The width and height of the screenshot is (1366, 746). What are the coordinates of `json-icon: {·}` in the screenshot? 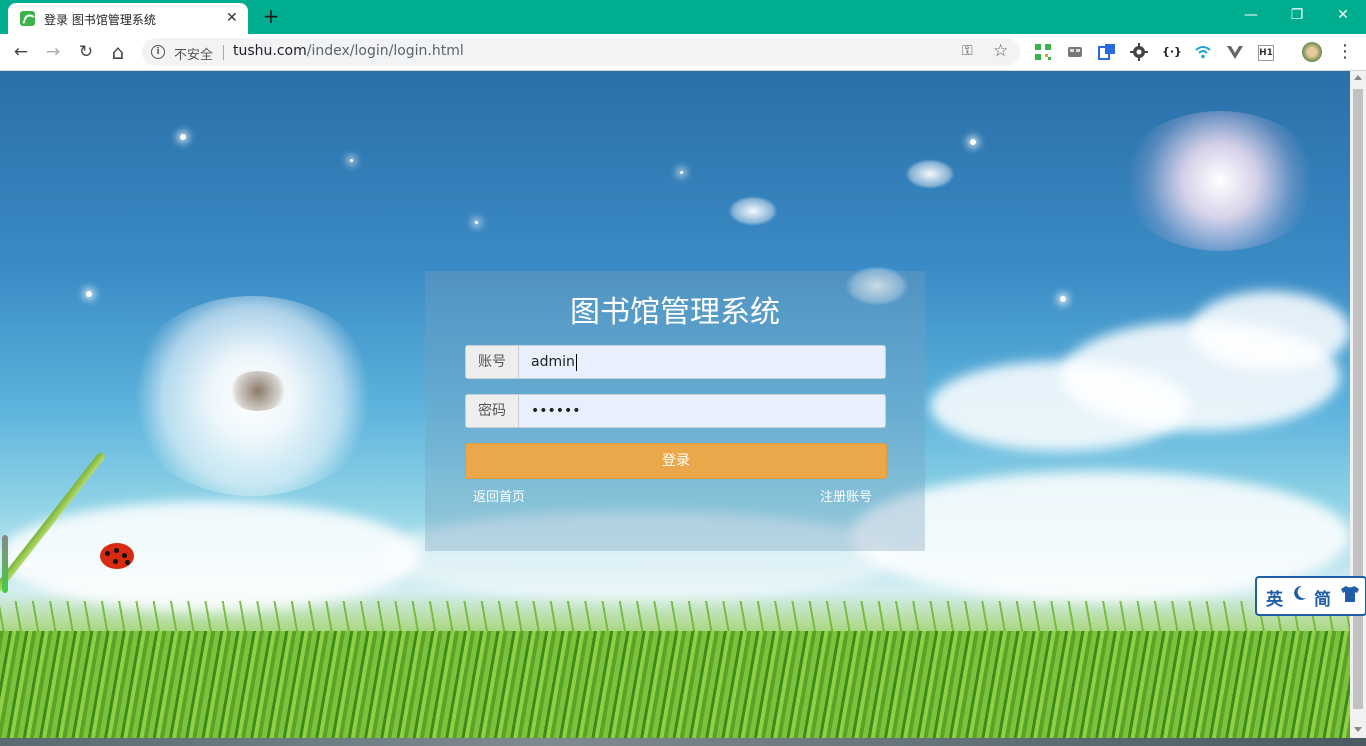 It's located at (1172, 52).